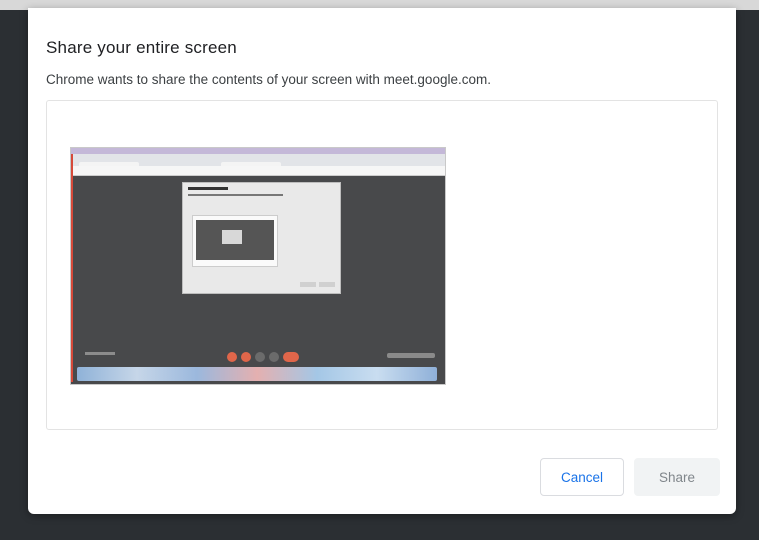 The image size is (759, 540). I want to click on thumb-tabbar, so click(258, 162).